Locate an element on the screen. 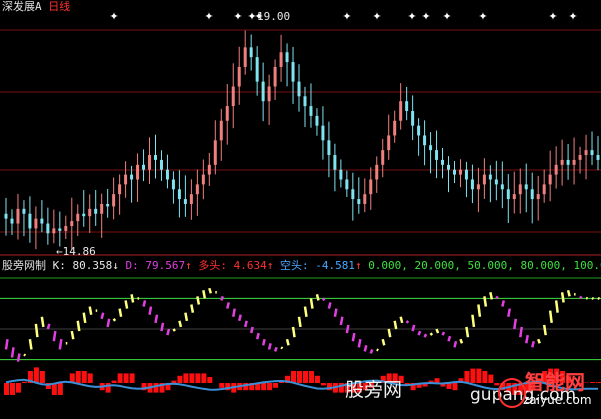 The width and height of the screenshot is (601, 419). watermark-url: zaiyue.com is located at coordinates (557, 400).